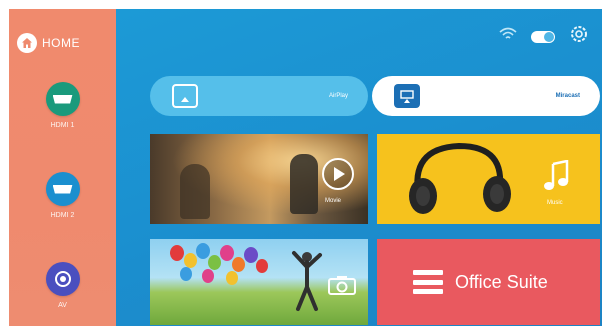 This screenshot has height=330, width=602. I want to click on home-header: HOME, so click(48, 43).